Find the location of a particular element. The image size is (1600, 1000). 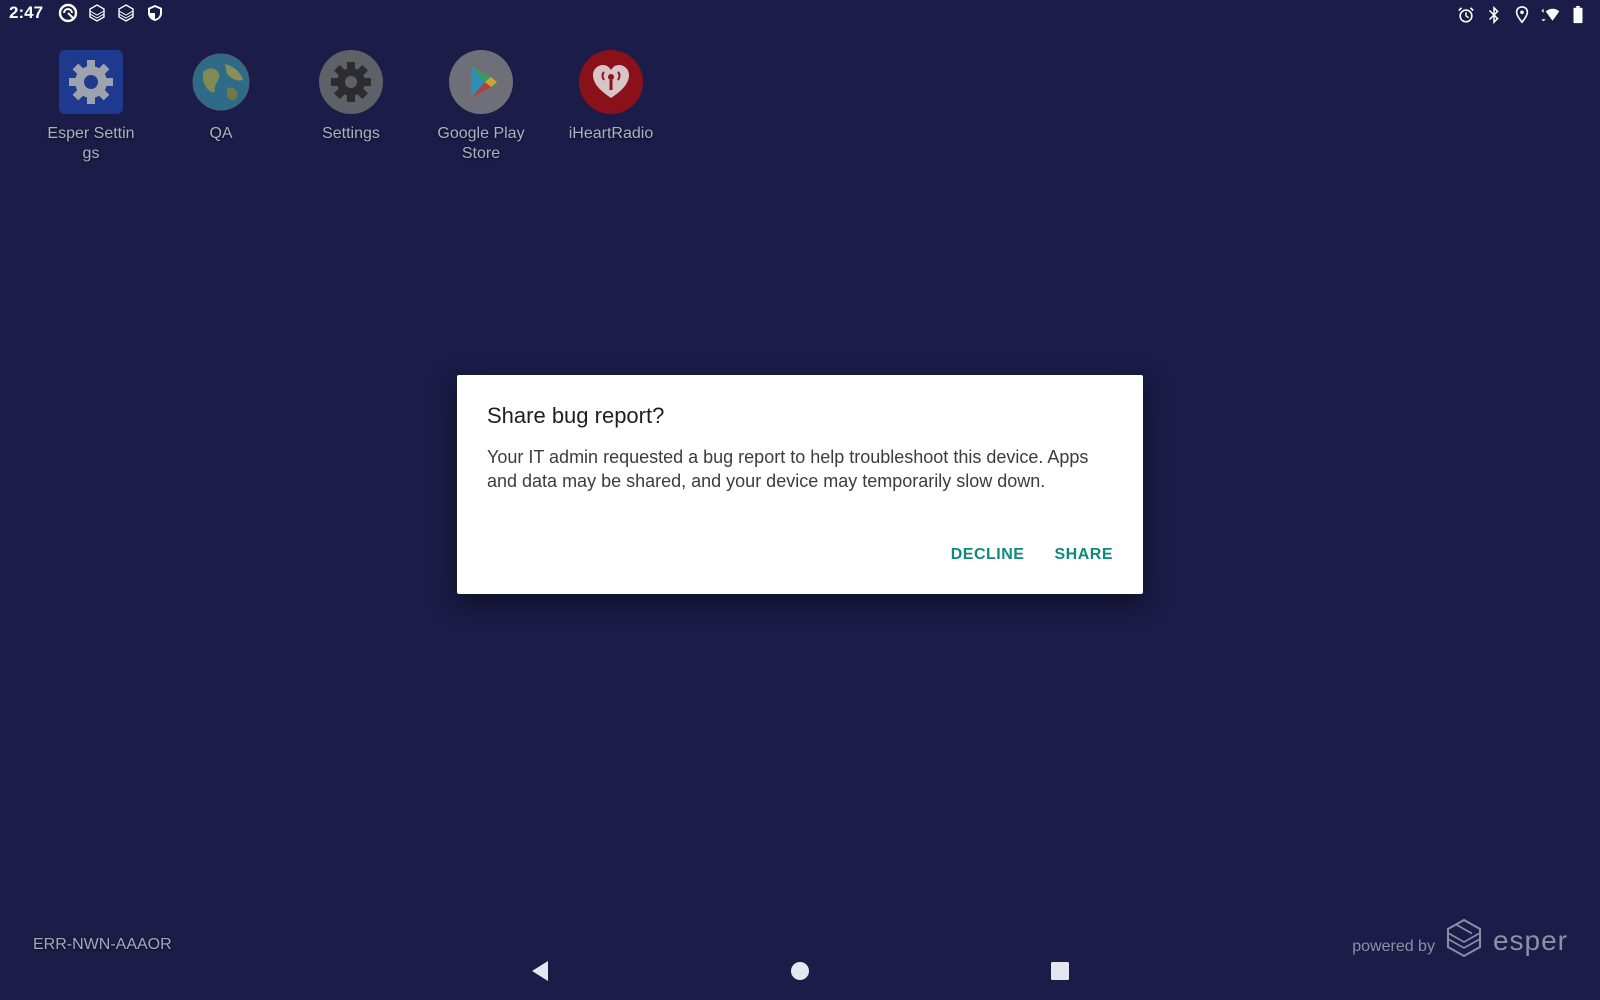

home-icon is located at coordinates (800, 971).